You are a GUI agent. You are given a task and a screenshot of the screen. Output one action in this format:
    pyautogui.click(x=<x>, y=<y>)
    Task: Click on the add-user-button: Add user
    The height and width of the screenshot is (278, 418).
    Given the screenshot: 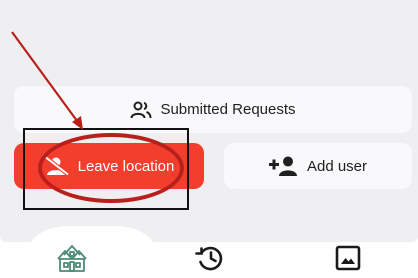 What is the action you would take?
    pyautogui.click(x=318, y=166)
    